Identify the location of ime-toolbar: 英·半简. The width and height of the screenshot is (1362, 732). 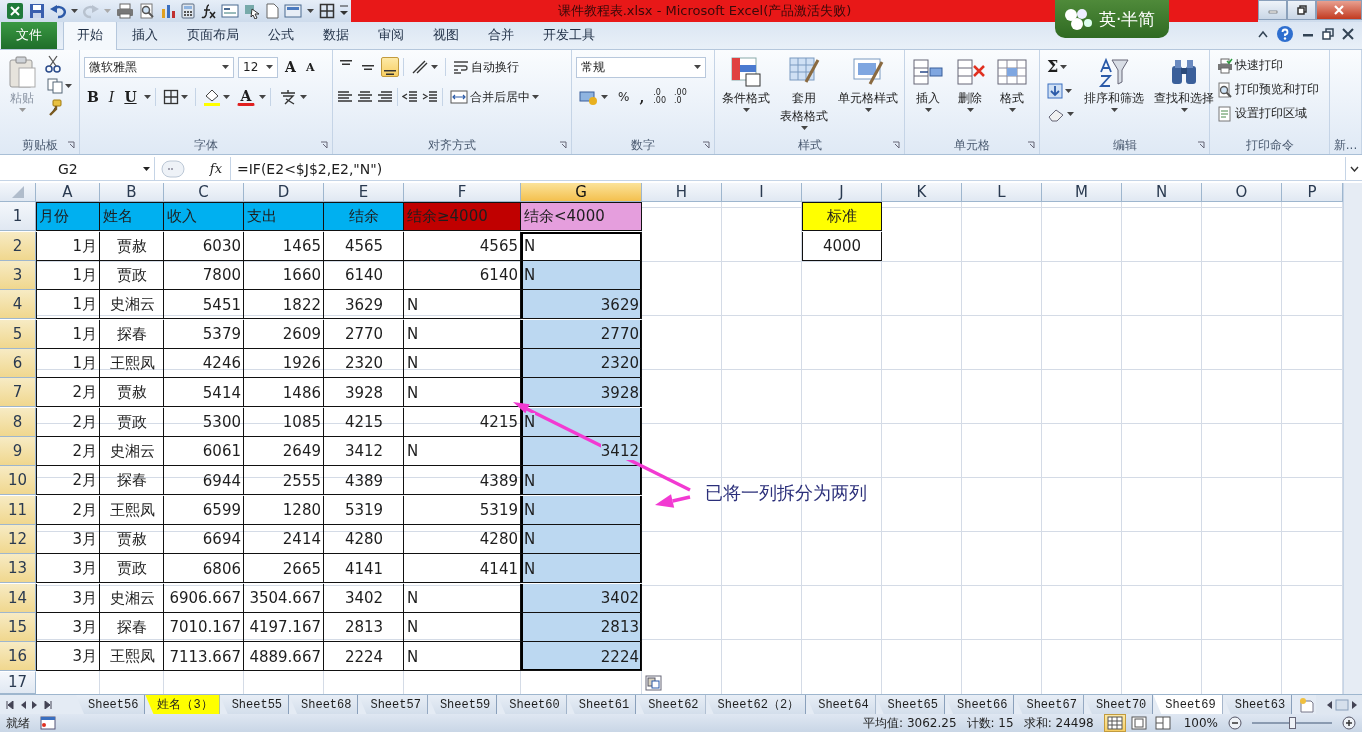
(1112, 19).